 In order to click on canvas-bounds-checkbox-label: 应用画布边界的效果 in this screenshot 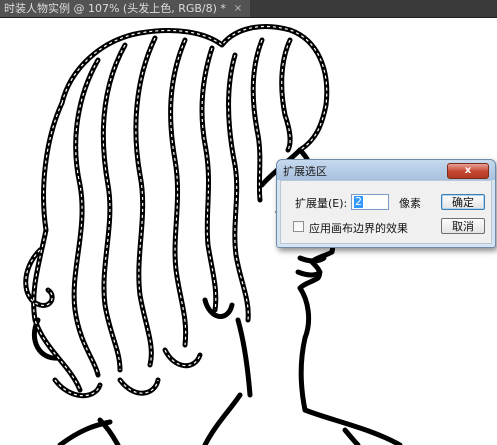, I will do `click(358, 228)`.